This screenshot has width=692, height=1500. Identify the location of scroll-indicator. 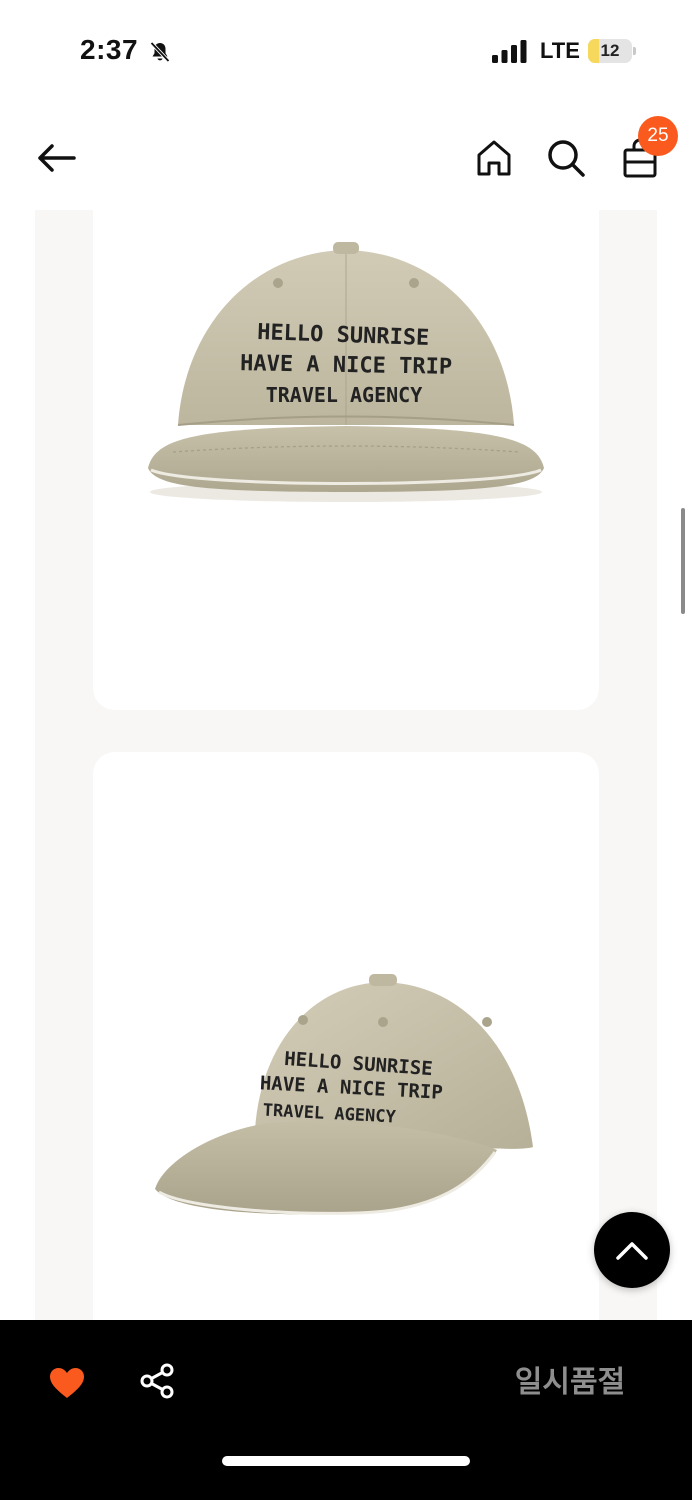
(683, 561).